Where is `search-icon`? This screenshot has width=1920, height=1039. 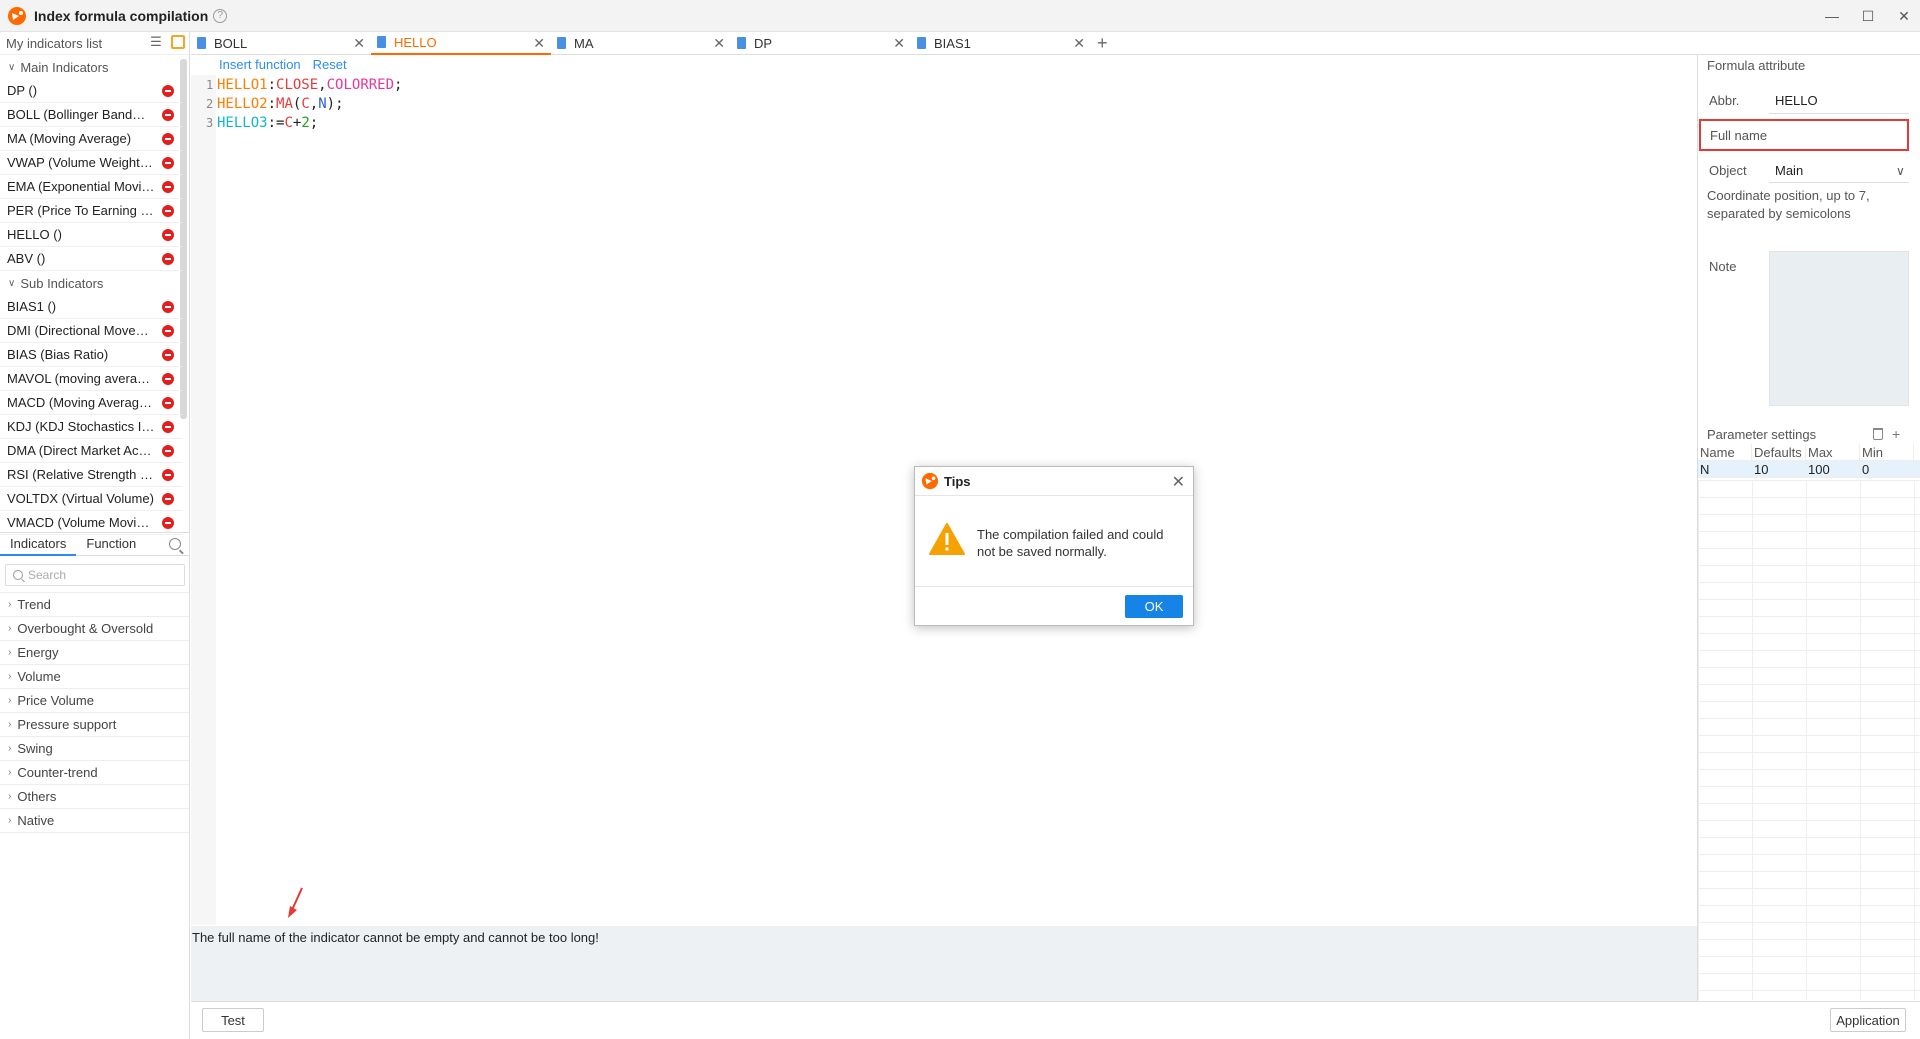 search-icon is located at coordinates (175, 544).